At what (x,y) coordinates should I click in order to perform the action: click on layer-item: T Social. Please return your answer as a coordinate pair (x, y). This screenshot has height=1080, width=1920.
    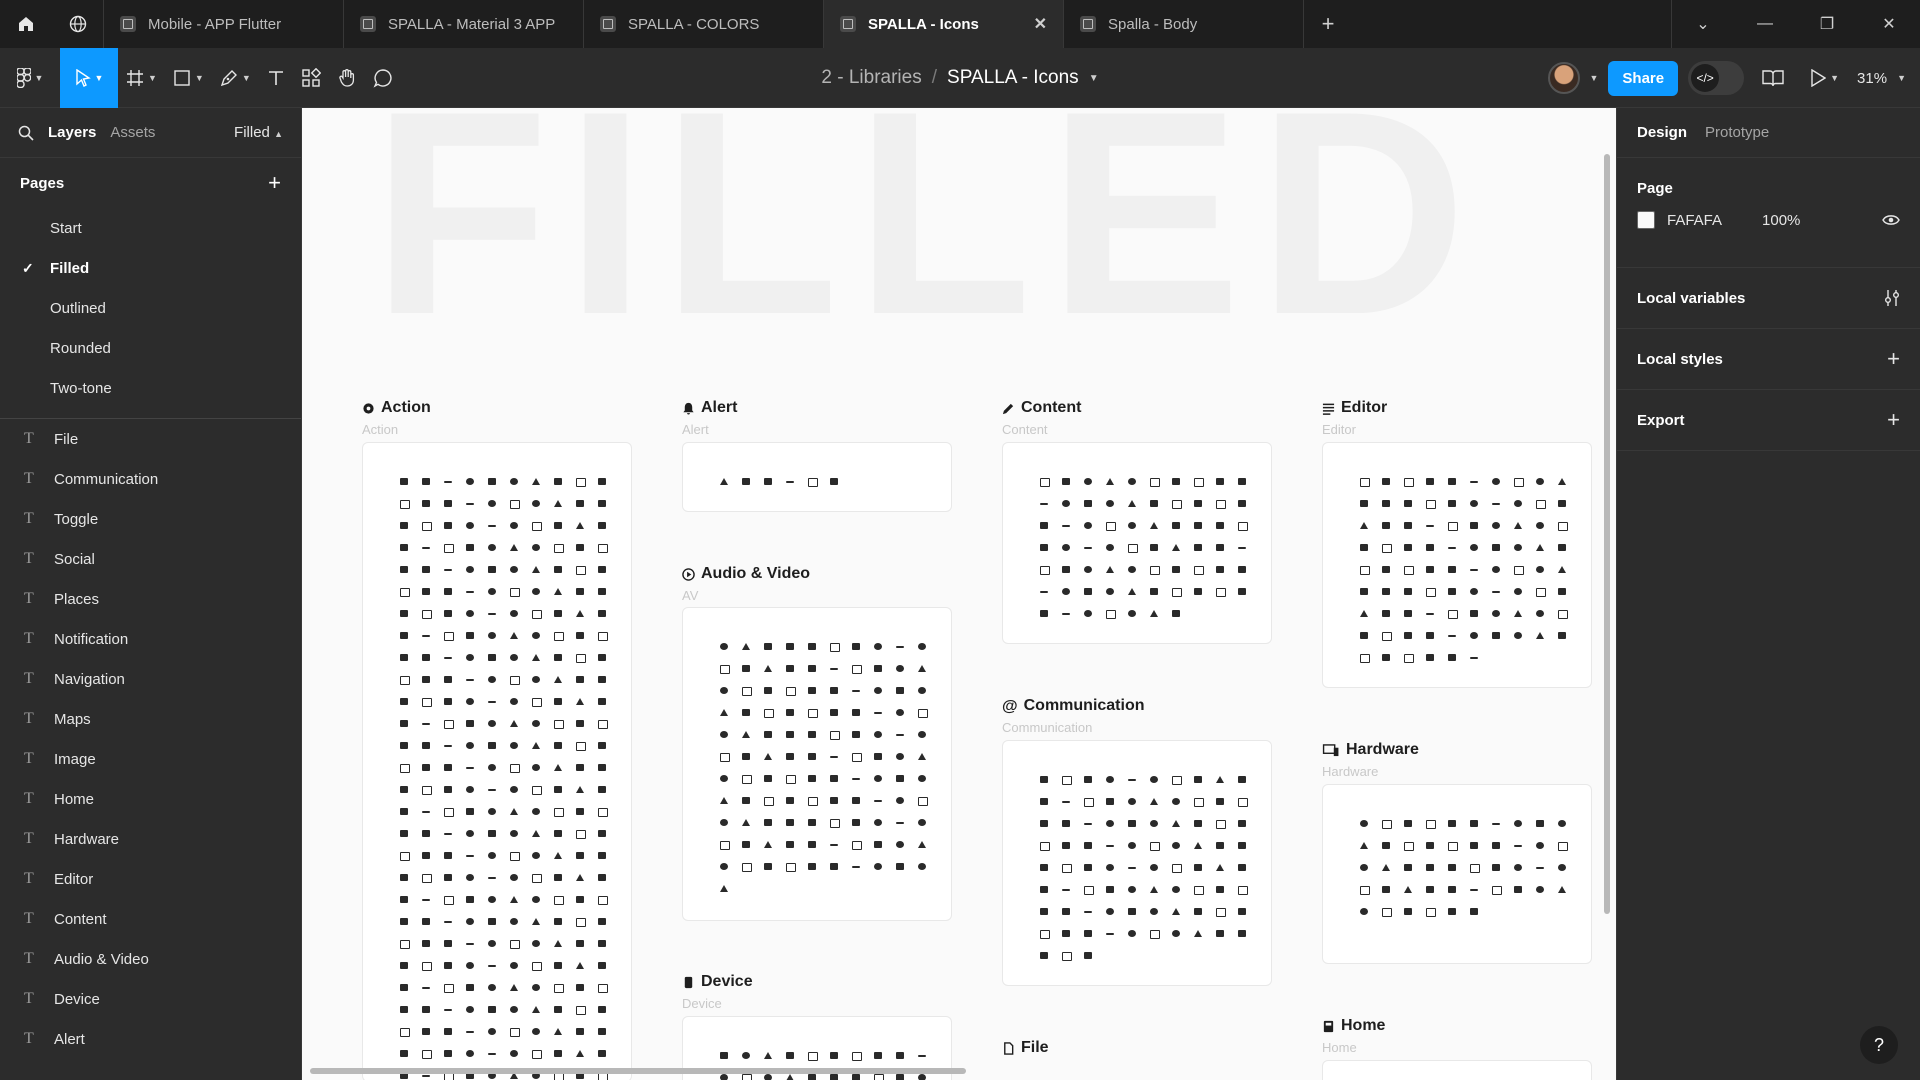
    Looking at the image, I should click on (150, 559).